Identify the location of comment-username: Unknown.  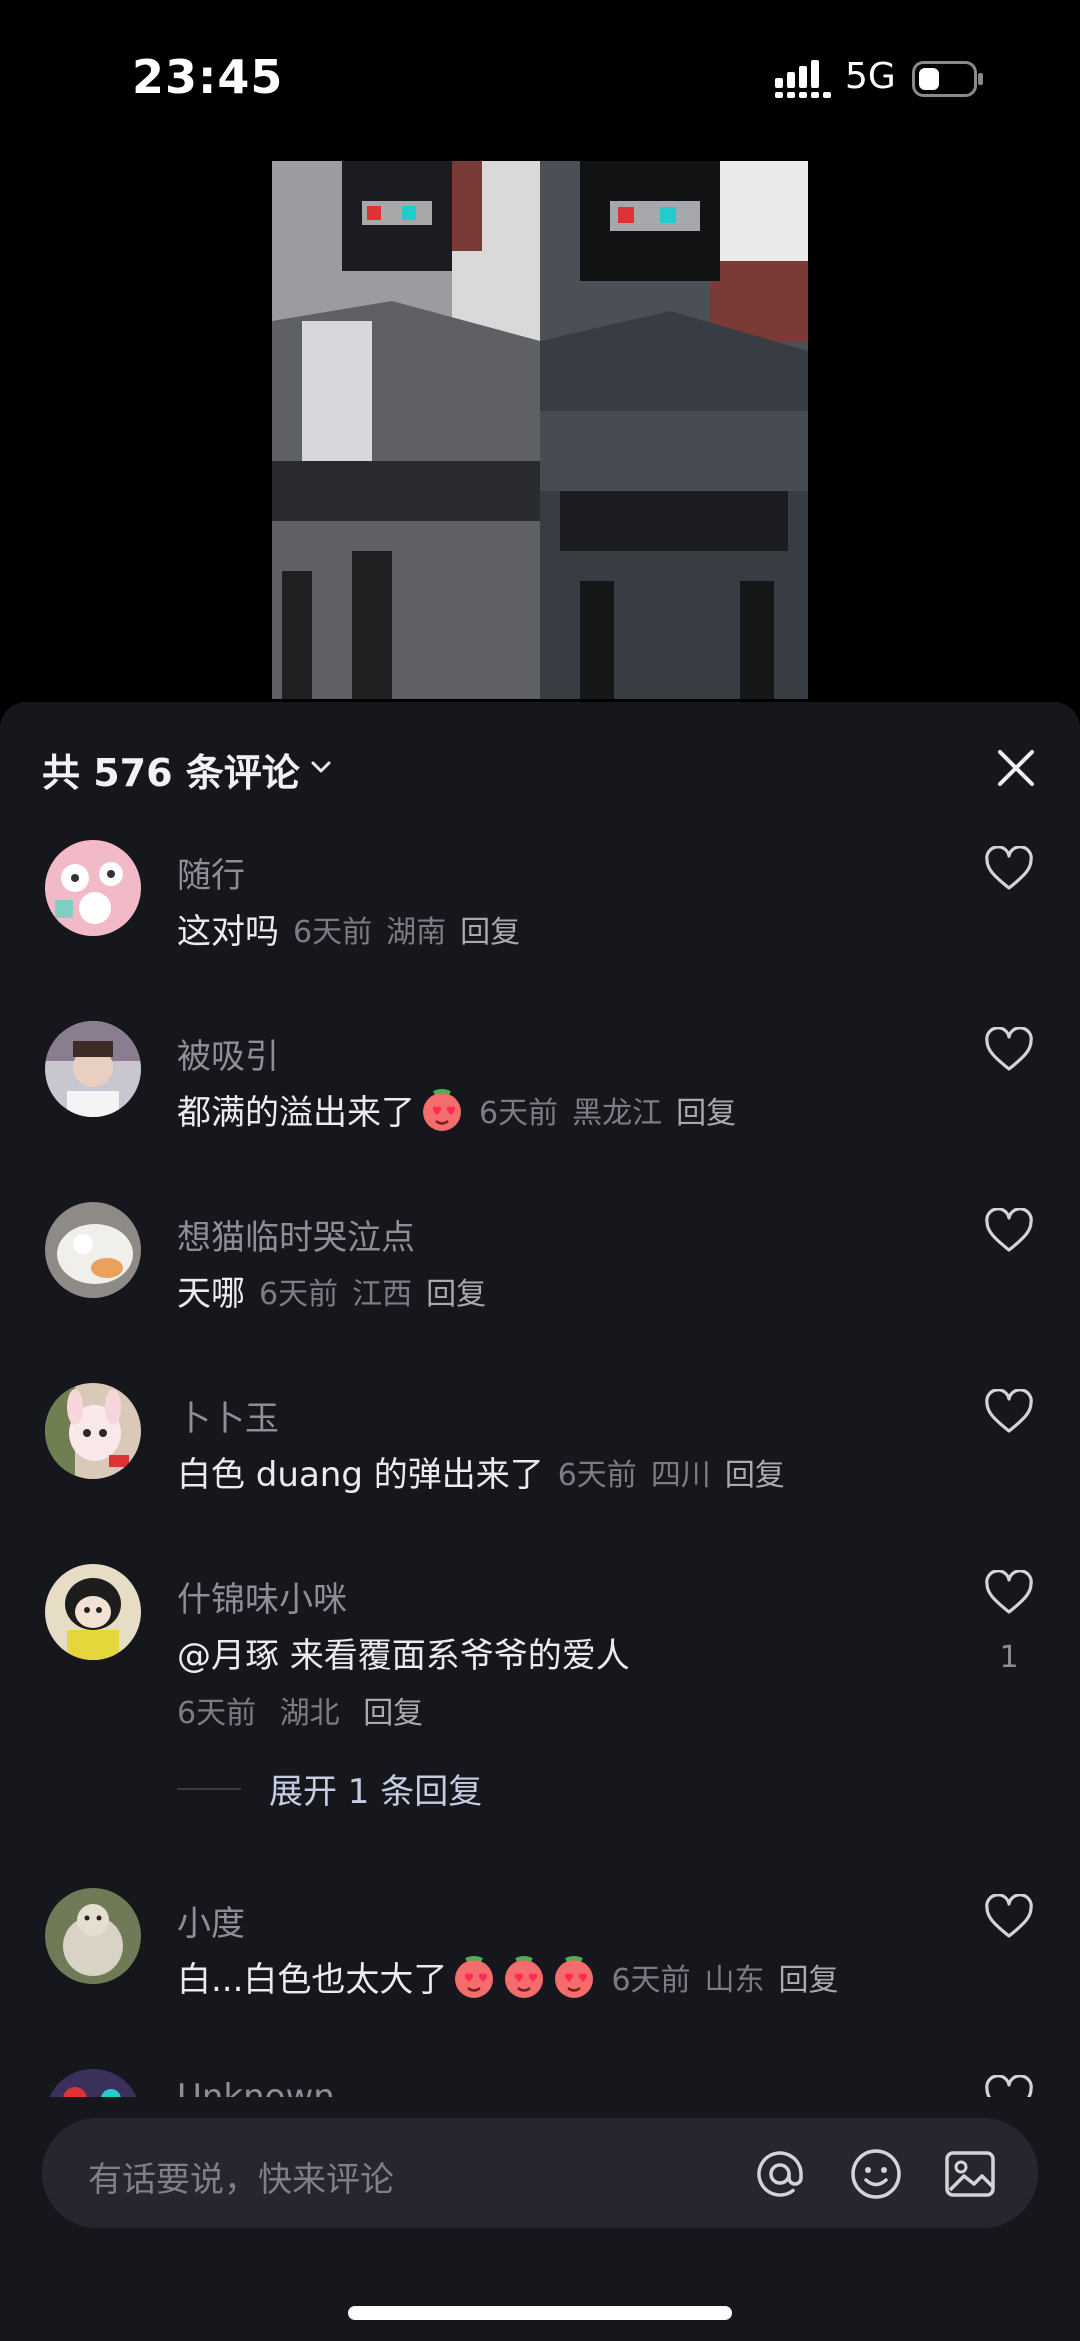
(256, 2087).